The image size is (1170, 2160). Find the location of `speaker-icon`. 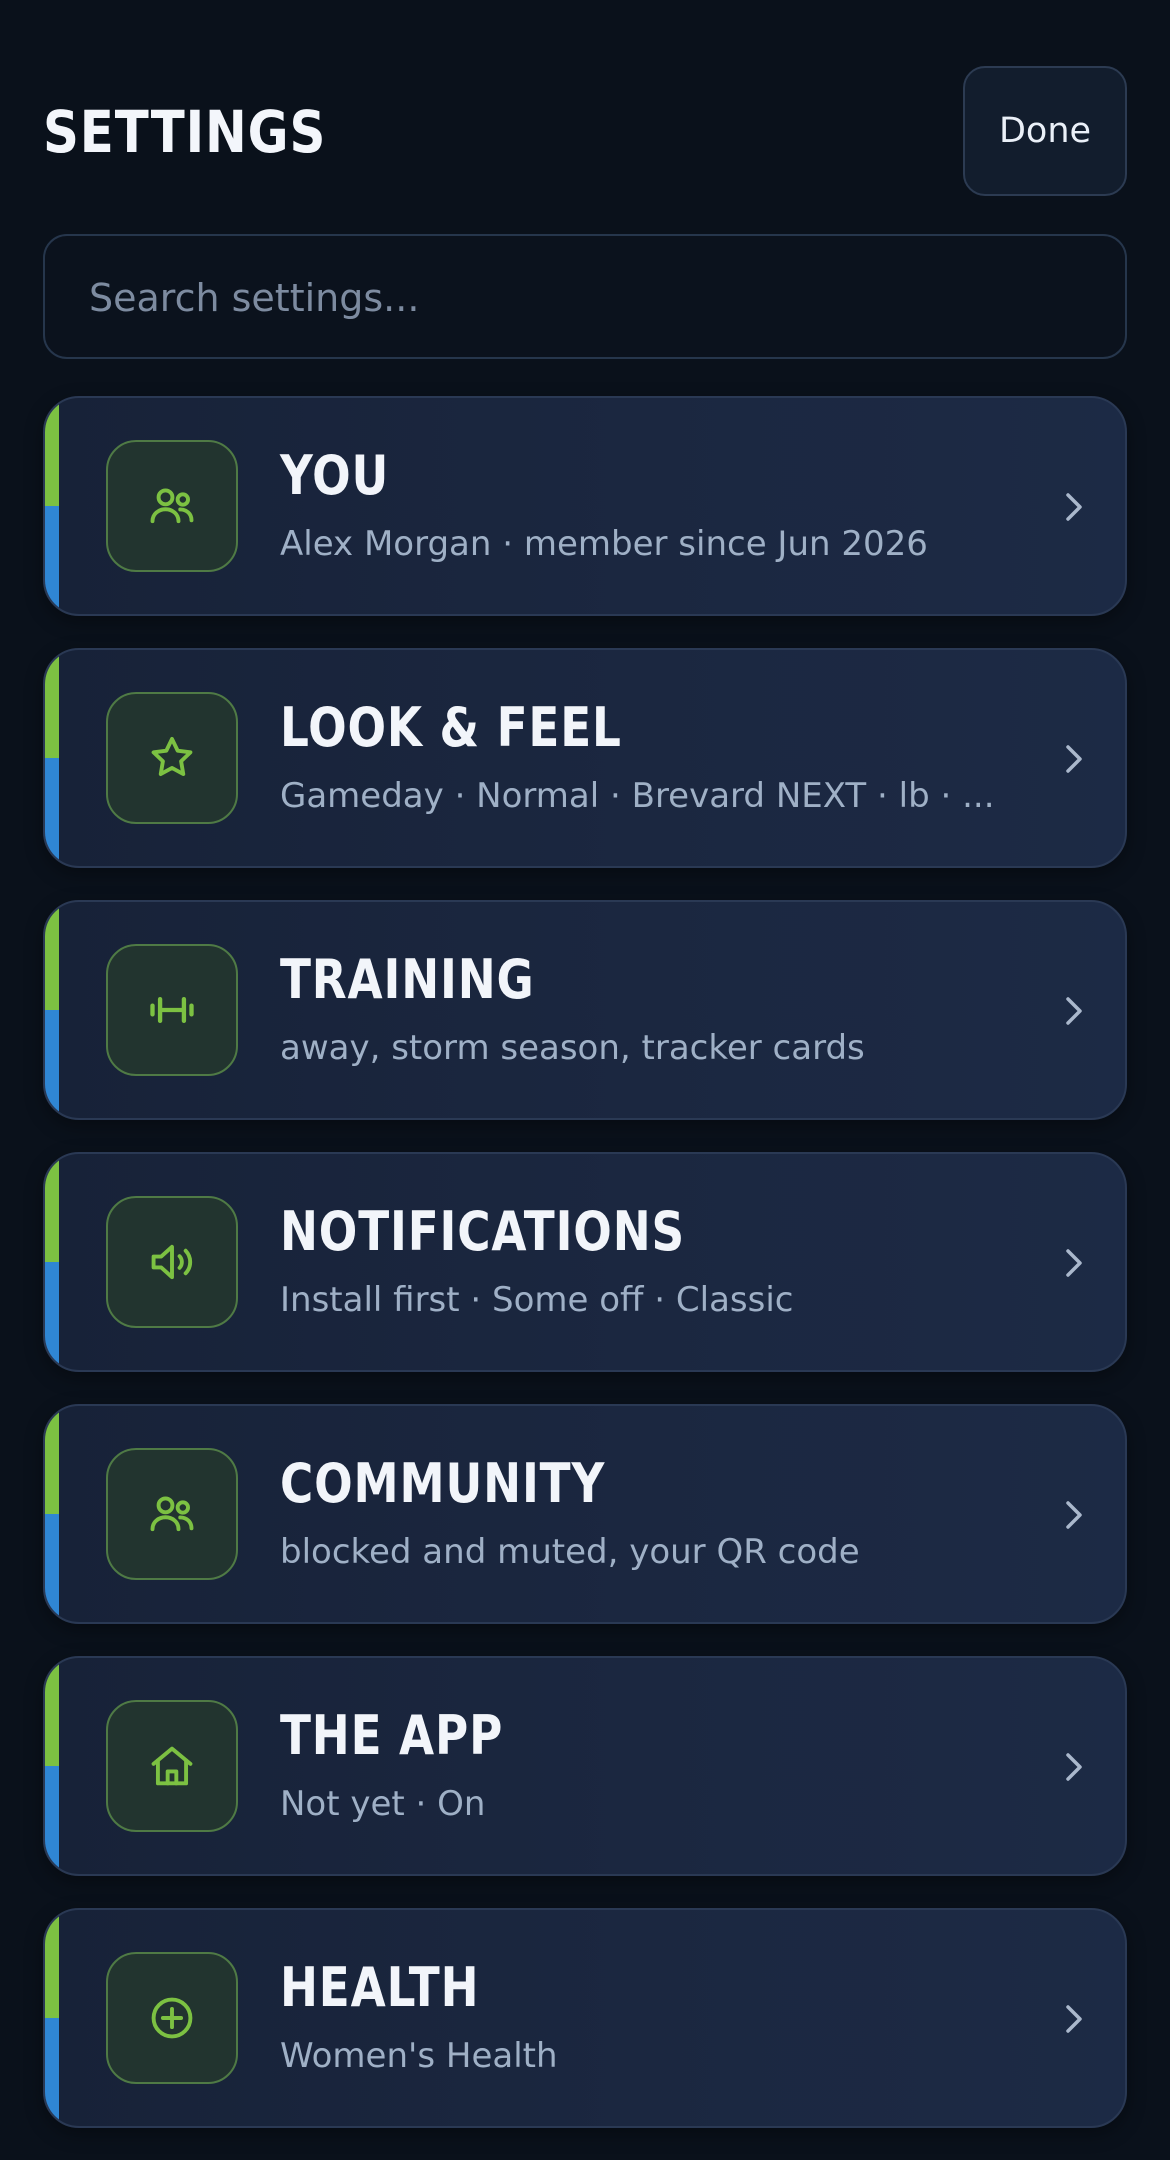

speaker-icon is located at coordinates (172, 1262).